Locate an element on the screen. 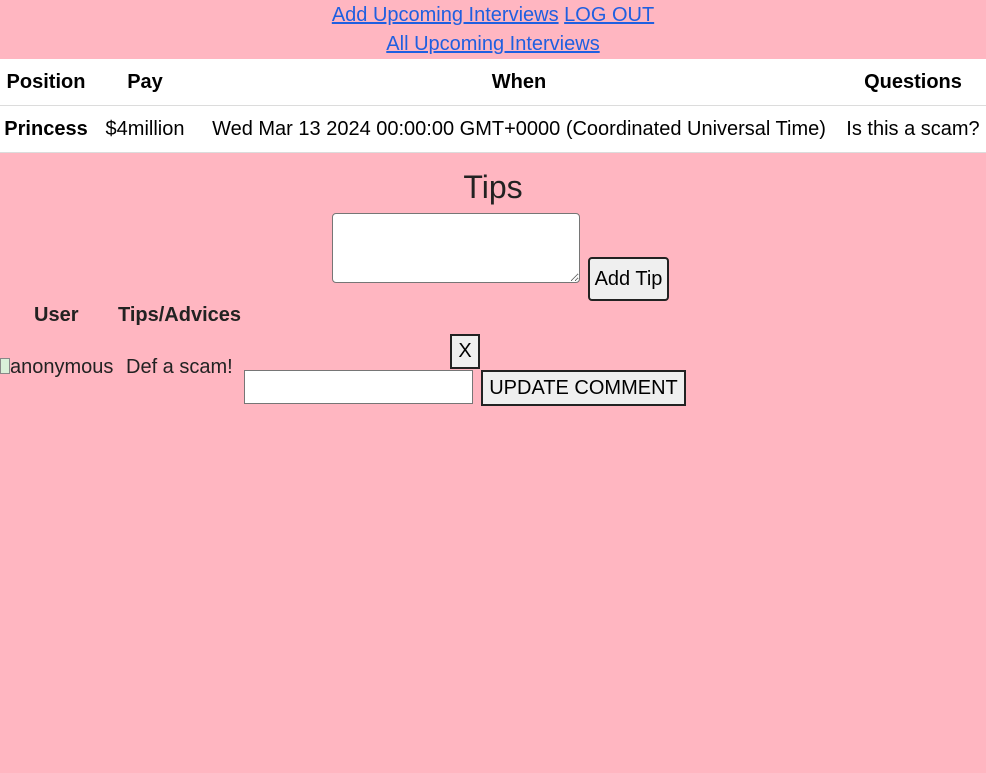 This screenshot has width=986, height=773. cell-position: Princess is located at coordinates (46, 129).